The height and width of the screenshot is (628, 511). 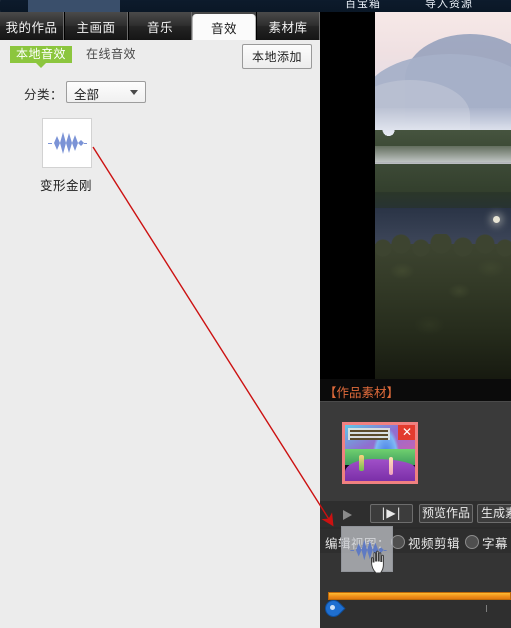 I want to click on main-tab-bar: 我的作品 主画面 音乐 音效 素材库, so click(x=160, y=26).